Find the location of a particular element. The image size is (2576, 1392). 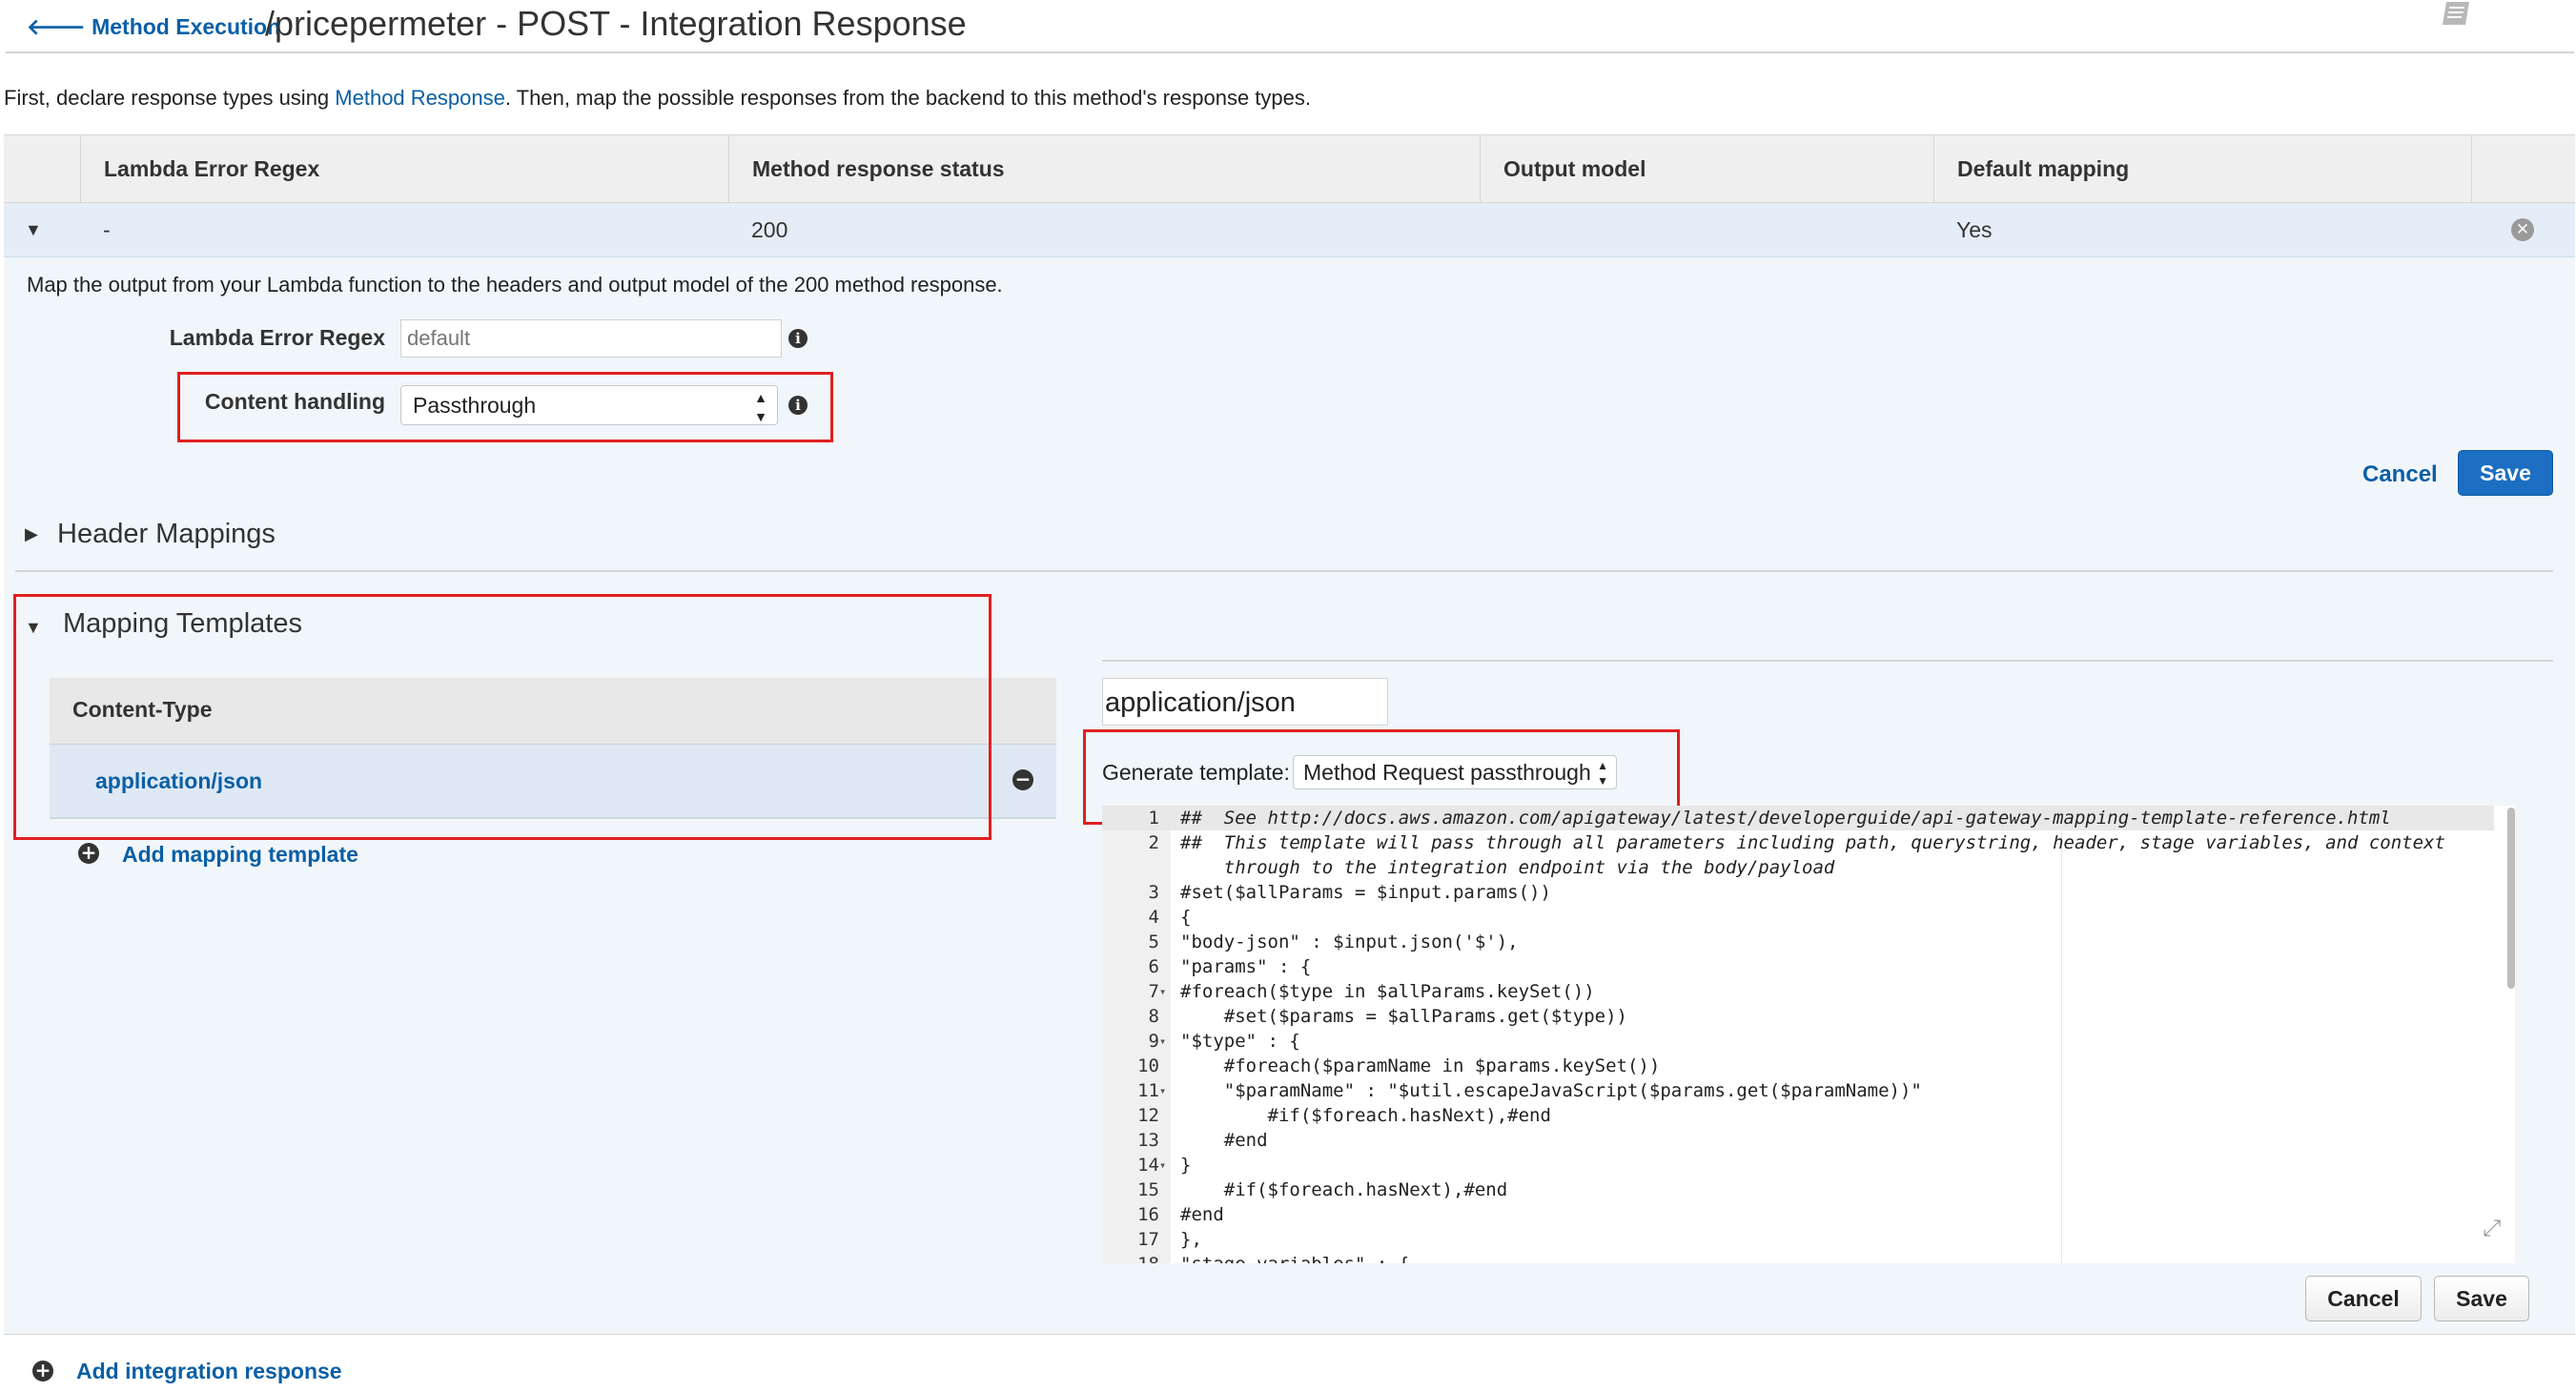

content-handling-select: Passthrough ▲ ▼ is located at coordinates (589, 405).